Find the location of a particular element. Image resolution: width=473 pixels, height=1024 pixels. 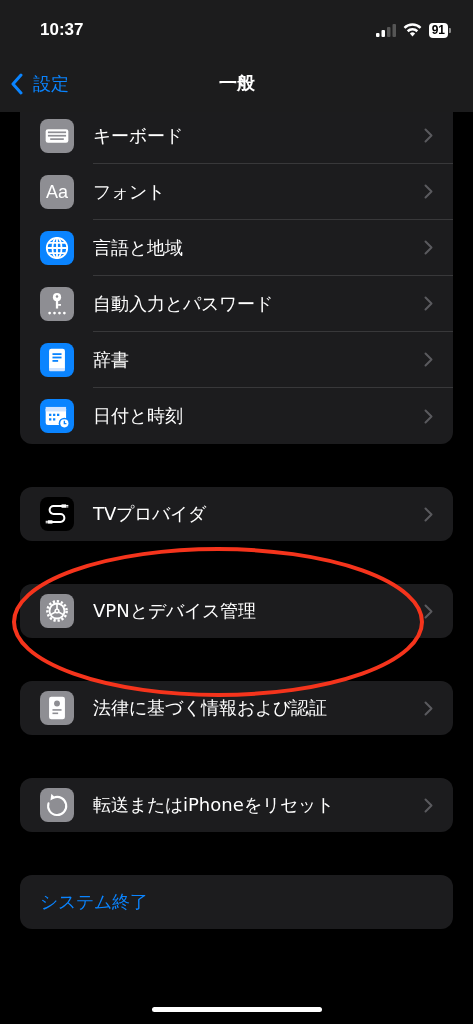

globe-icon is located at coordinates (57, 248).